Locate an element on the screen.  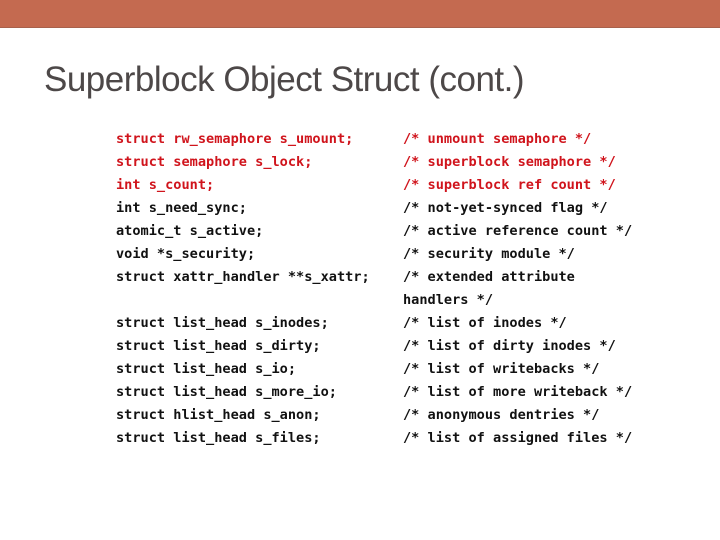
code-declaration: int s_count; is located at coordinates (165, 185).